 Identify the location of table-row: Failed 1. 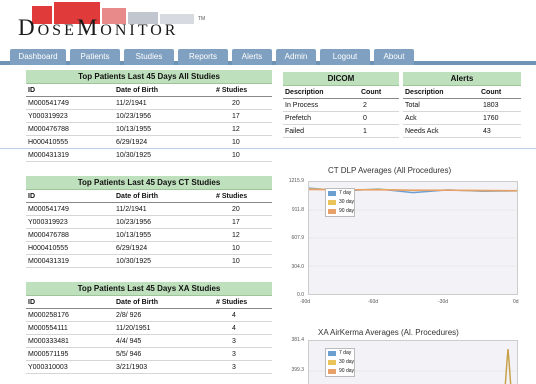
(341, 131).